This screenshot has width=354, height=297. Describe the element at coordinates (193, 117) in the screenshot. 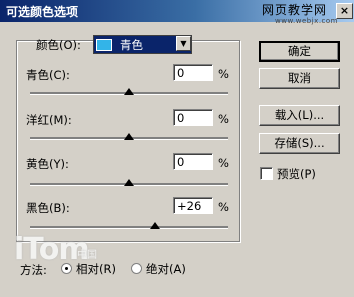

I see `magenta-input: 0` at that location.